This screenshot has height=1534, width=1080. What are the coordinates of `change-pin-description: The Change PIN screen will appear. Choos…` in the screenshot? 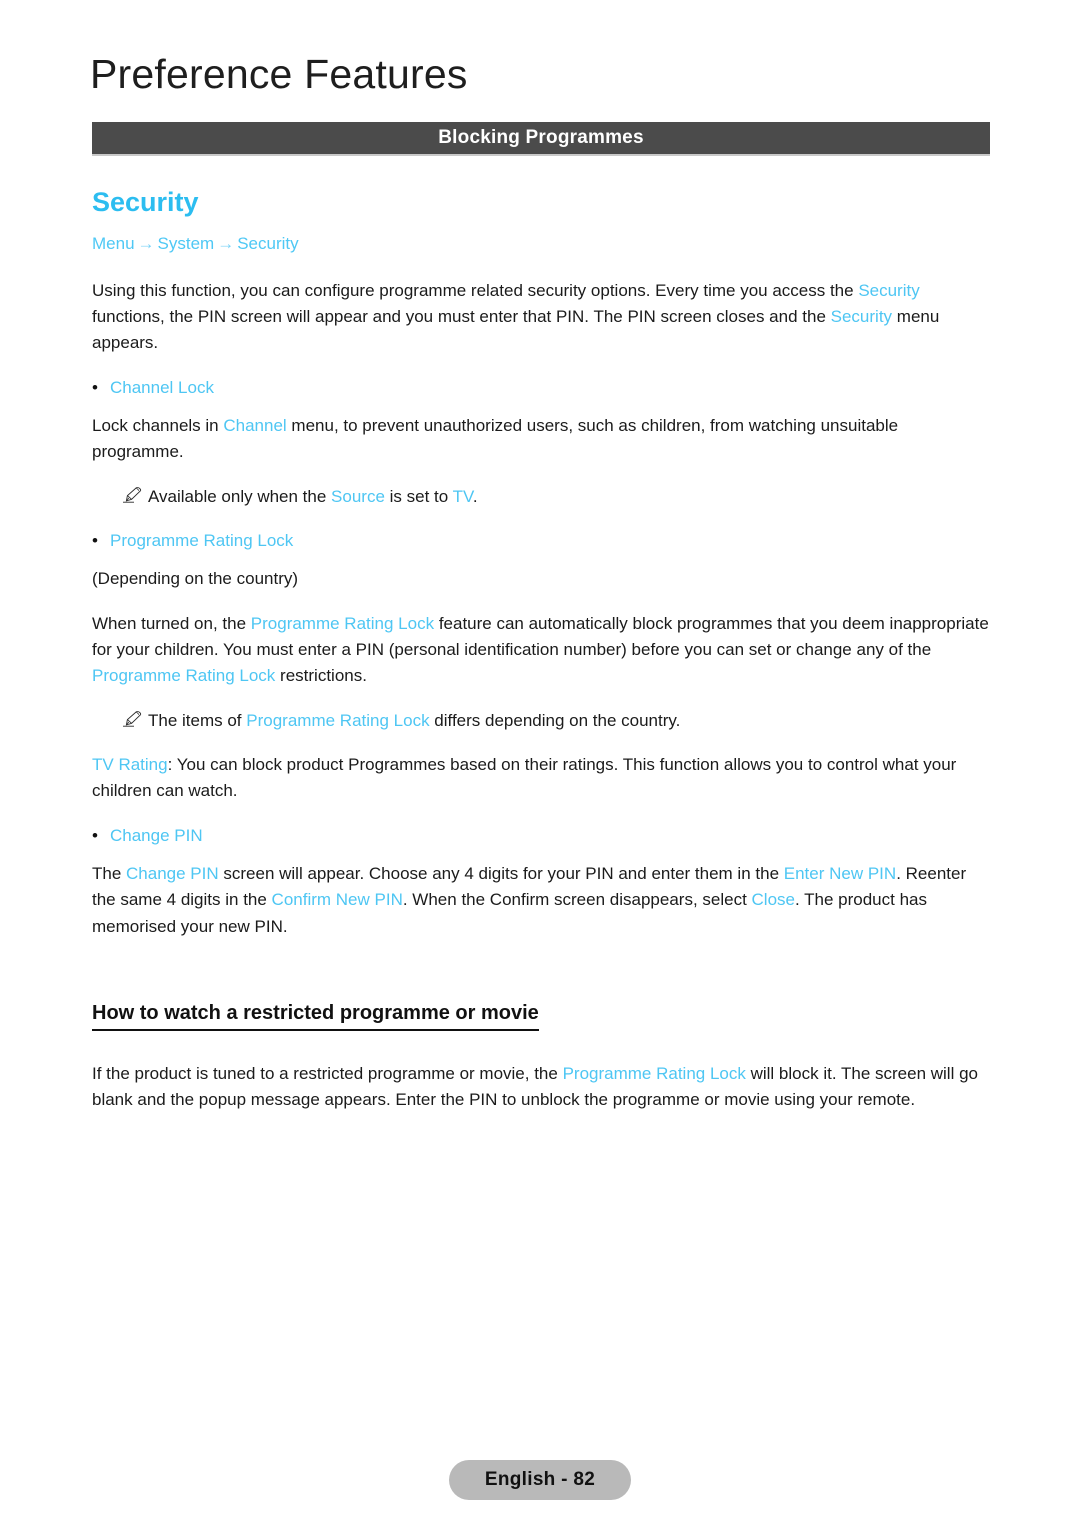 It's located at (541, 900).